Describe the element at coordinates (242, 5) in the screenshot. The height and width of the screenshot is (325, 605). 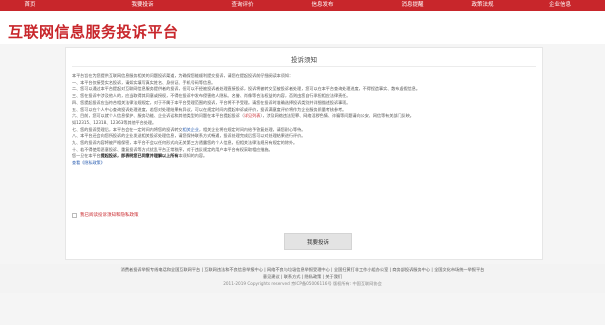
I see `nav-item-query: 查询评价` at that location.